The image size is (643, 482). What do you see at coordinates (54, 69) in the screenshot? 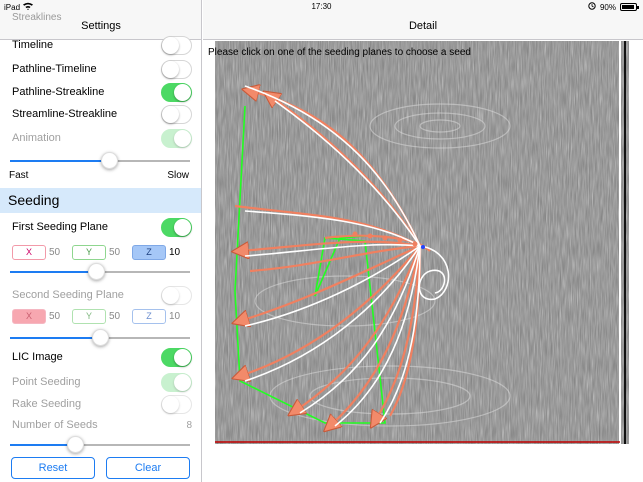
I see `row-label: Pathline-Timeline` at bounding box center [54, 69].